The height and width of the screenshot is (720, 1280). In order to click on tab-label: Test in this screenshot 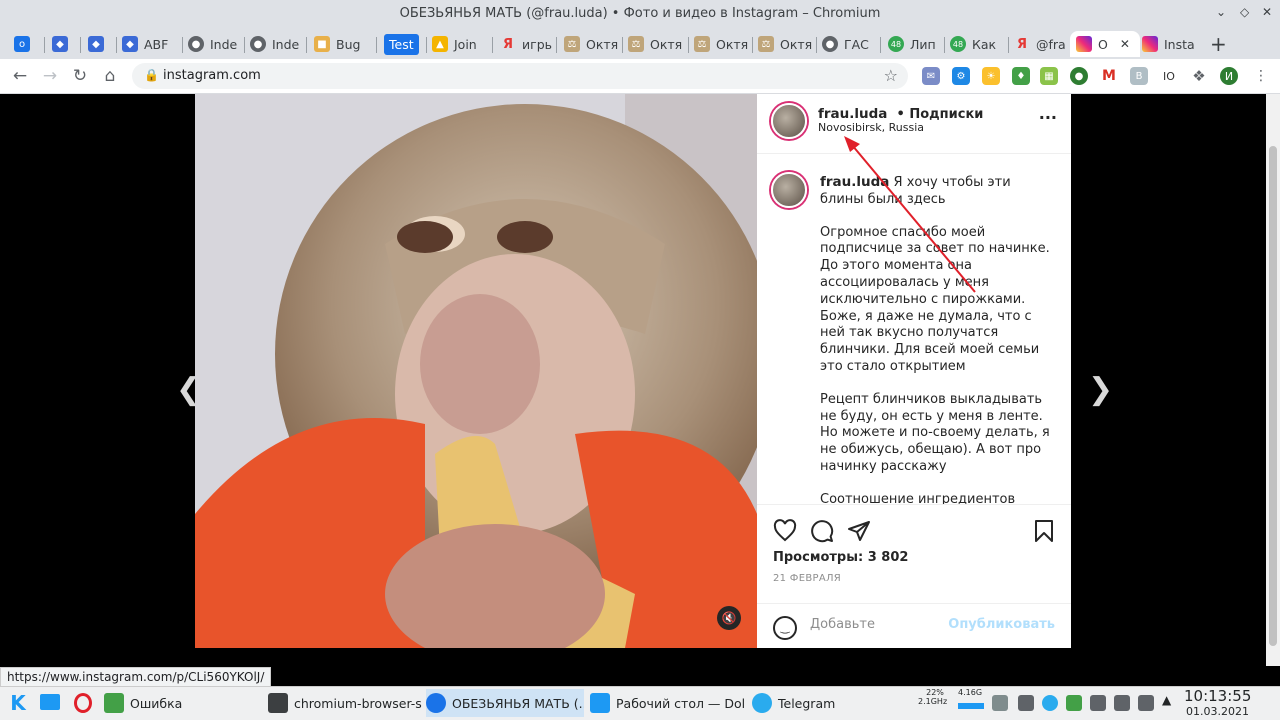, I will do `click(401, 44)`.